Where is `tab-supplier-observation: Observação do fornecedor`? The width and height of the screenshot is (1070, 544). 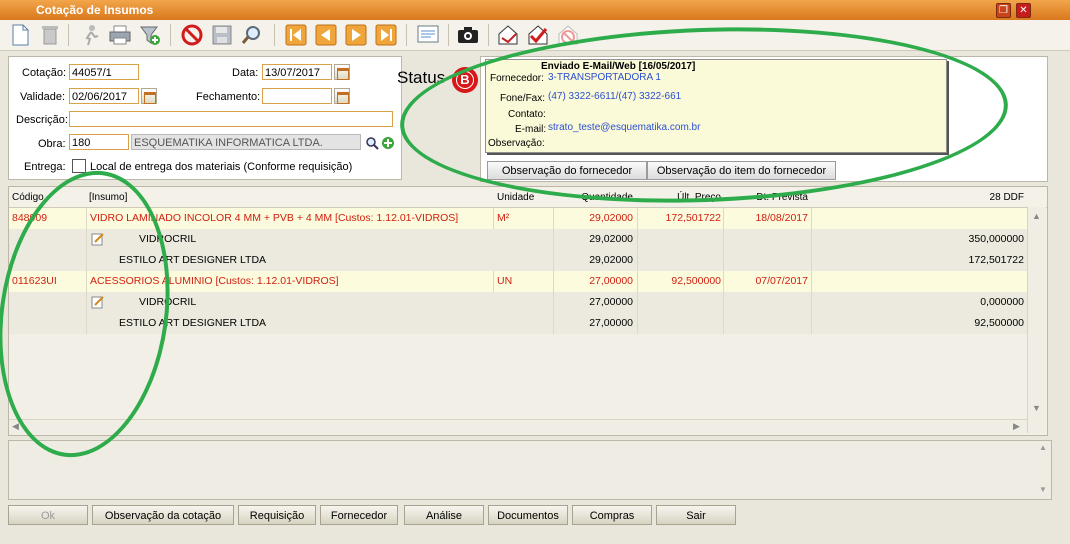
tab-supplier-observation: Observação do fornecedor is located at coordinates (567, 170).